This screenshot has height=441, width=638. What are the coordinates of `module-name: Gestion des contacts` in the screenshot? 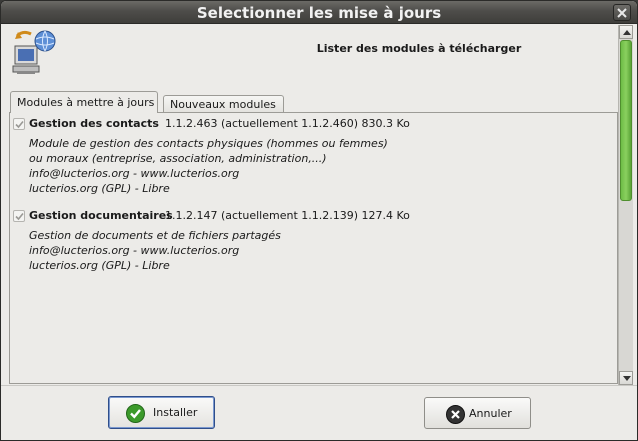 It's located at (94, 123).